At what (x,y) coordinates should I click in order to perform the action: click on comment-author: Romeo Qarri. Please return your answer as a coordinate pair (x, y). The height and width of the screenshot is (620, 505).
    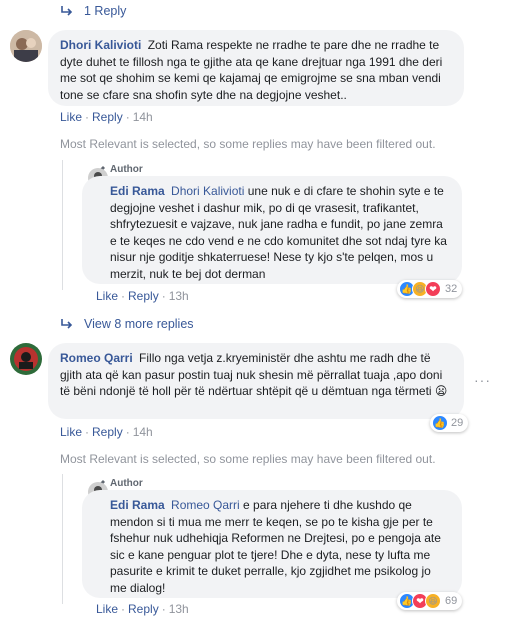
    Looking at the image, I should click on (96, 358).